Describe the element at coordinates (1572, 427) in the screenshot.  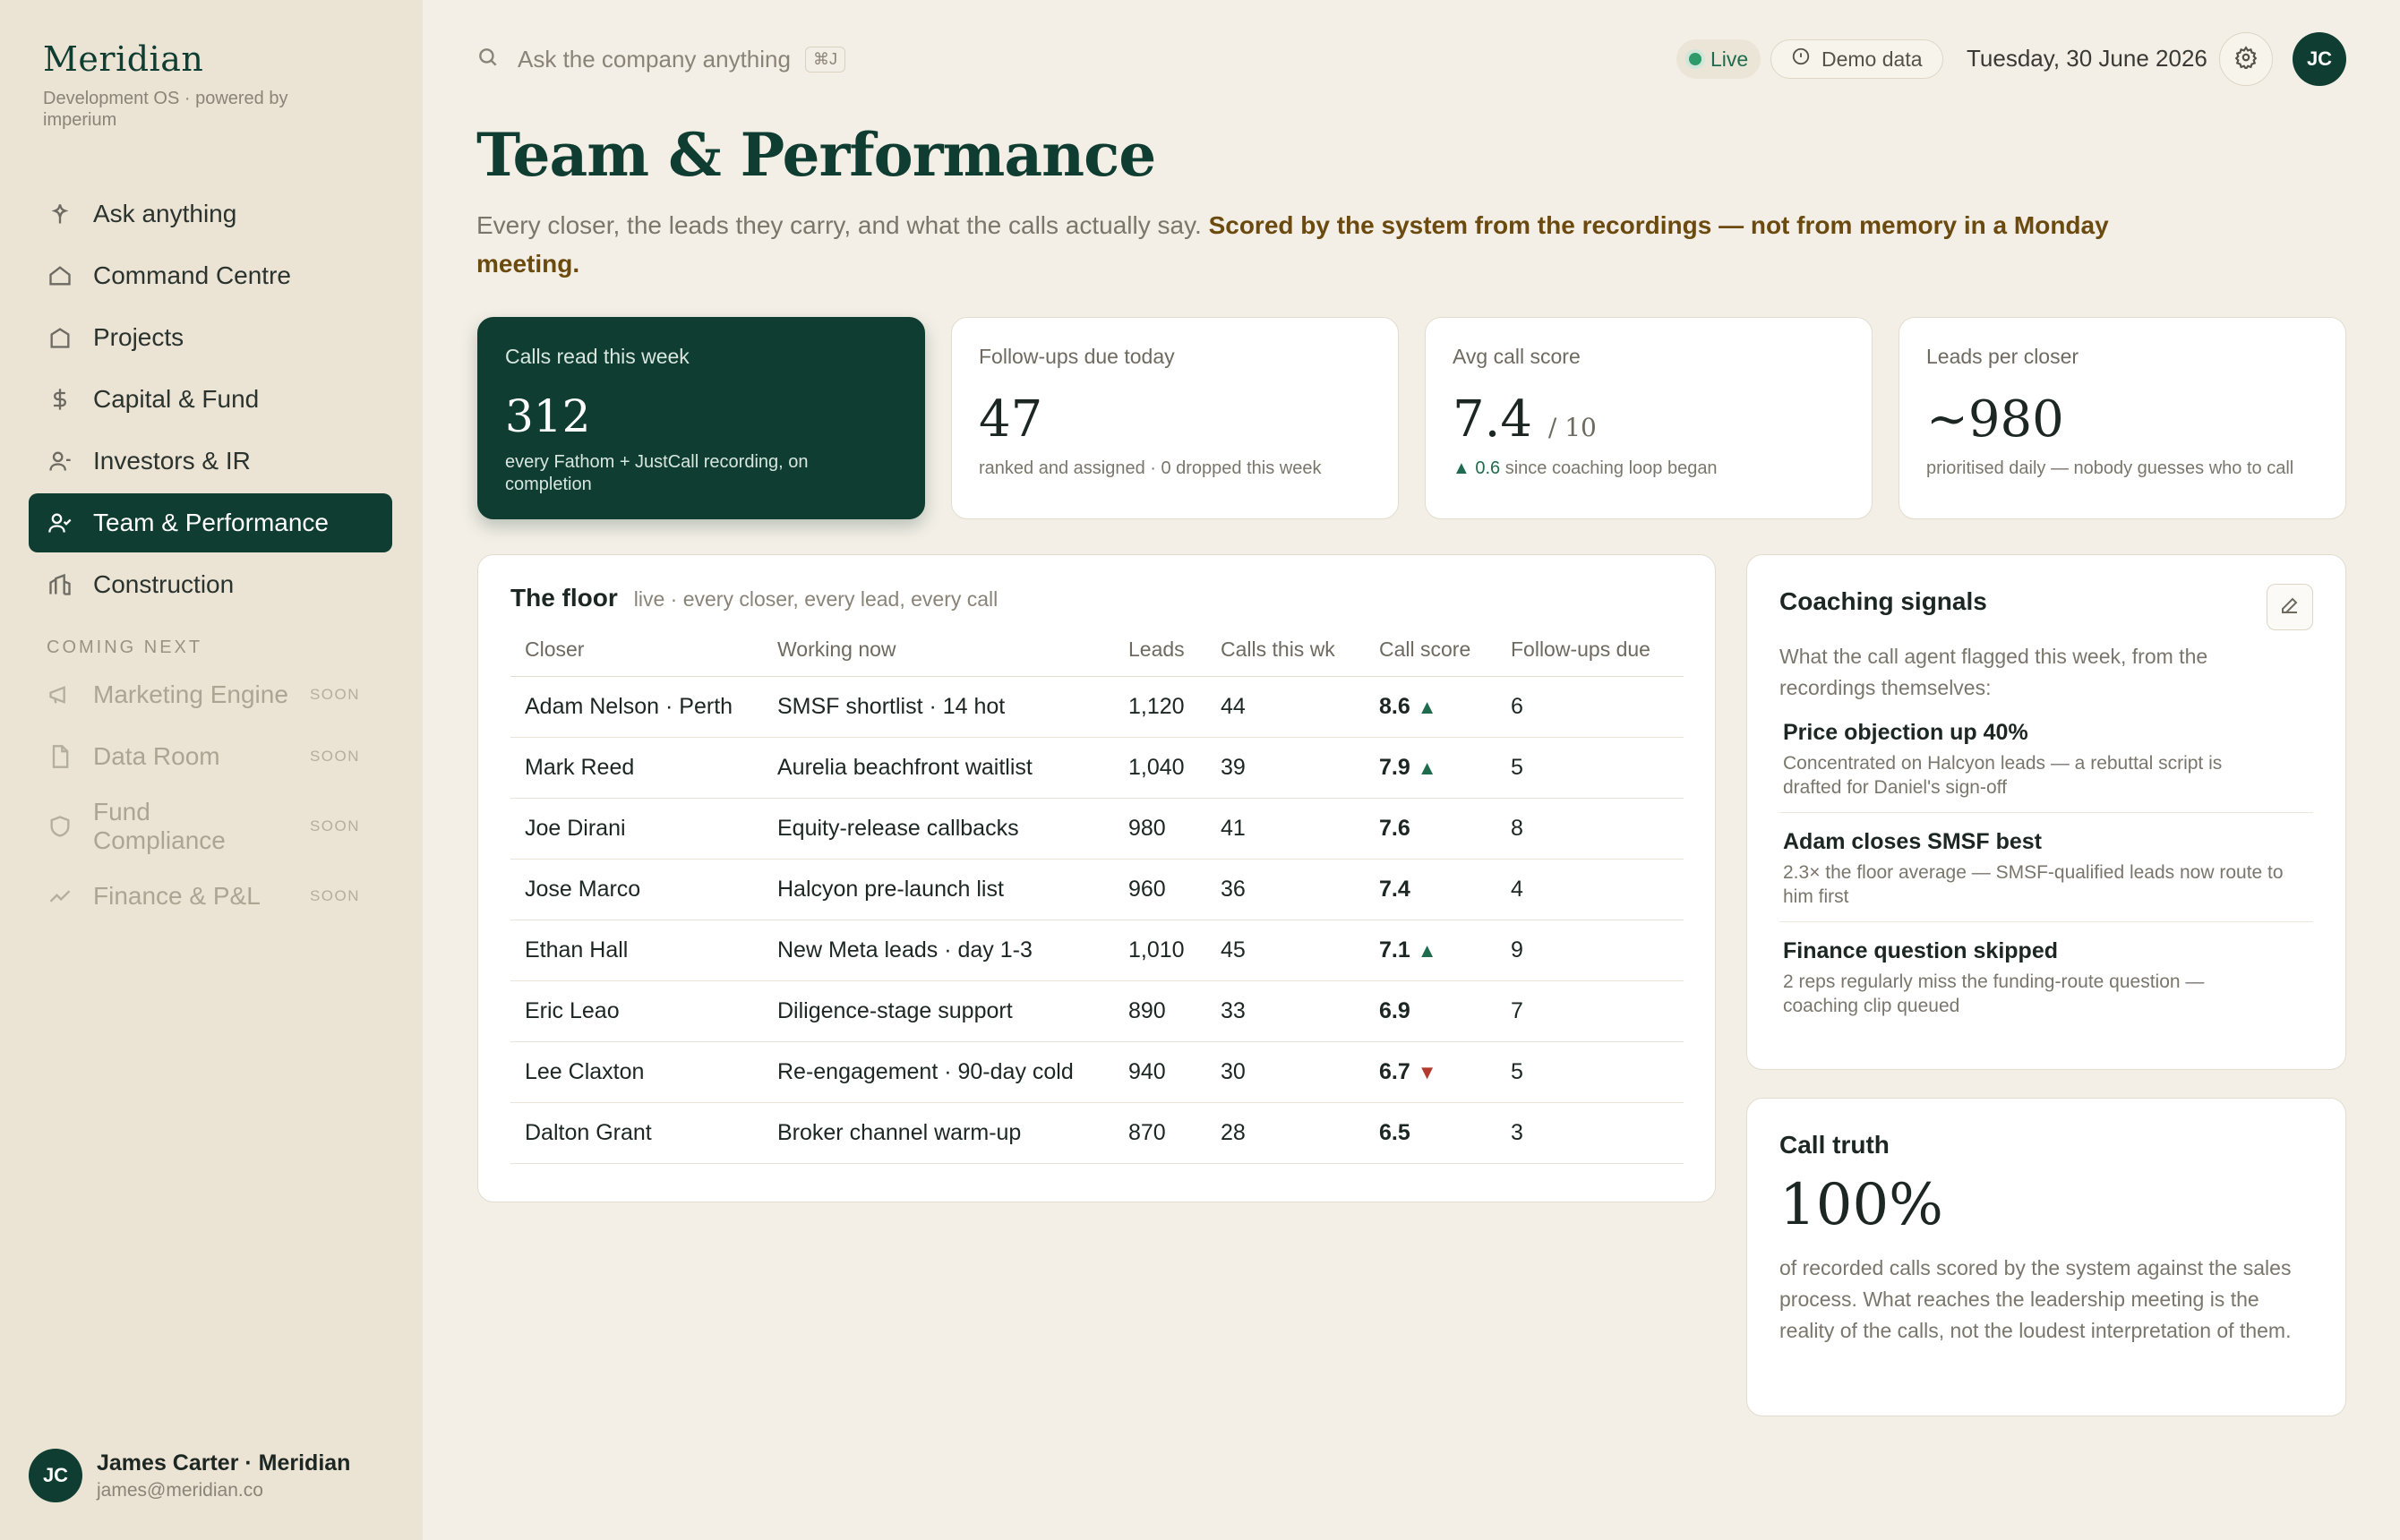
I see `stat-scale: / 10` at that location.